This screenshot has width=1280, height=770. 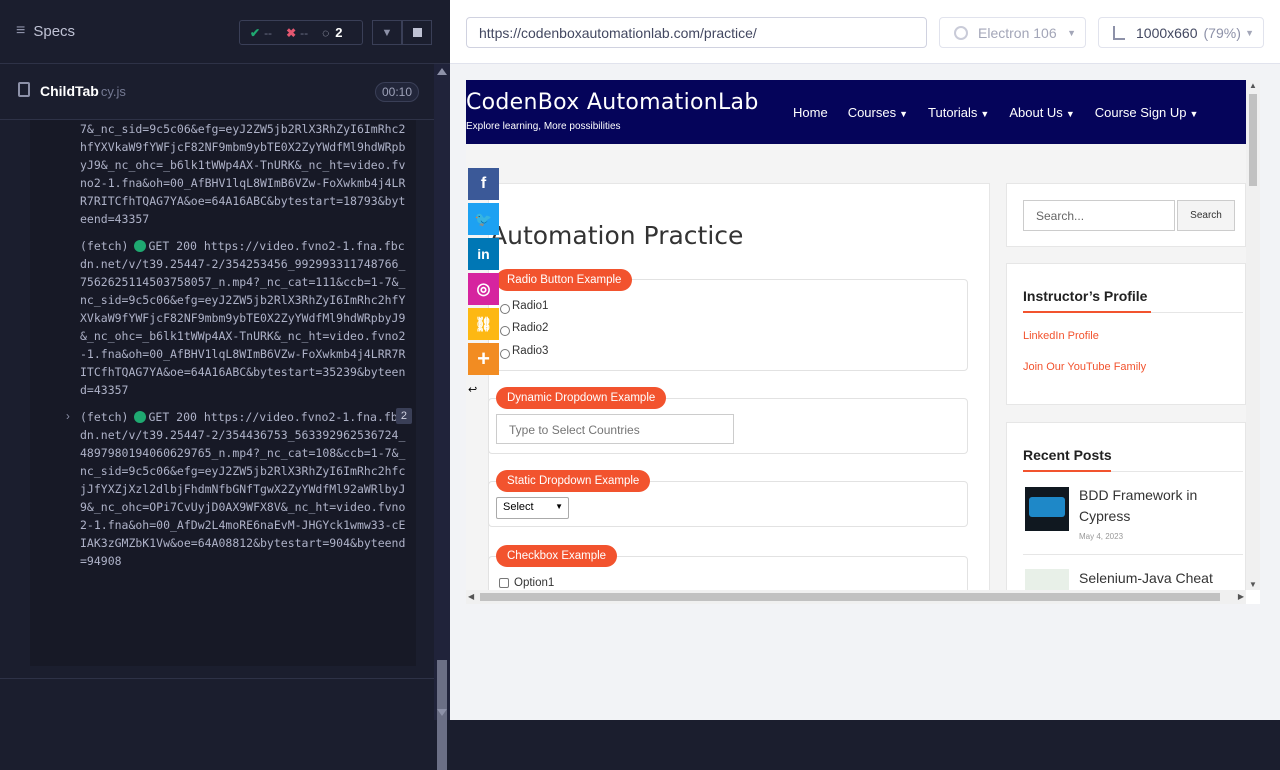 I want to click on radio3: Radio3, so click(x=524, y=351).